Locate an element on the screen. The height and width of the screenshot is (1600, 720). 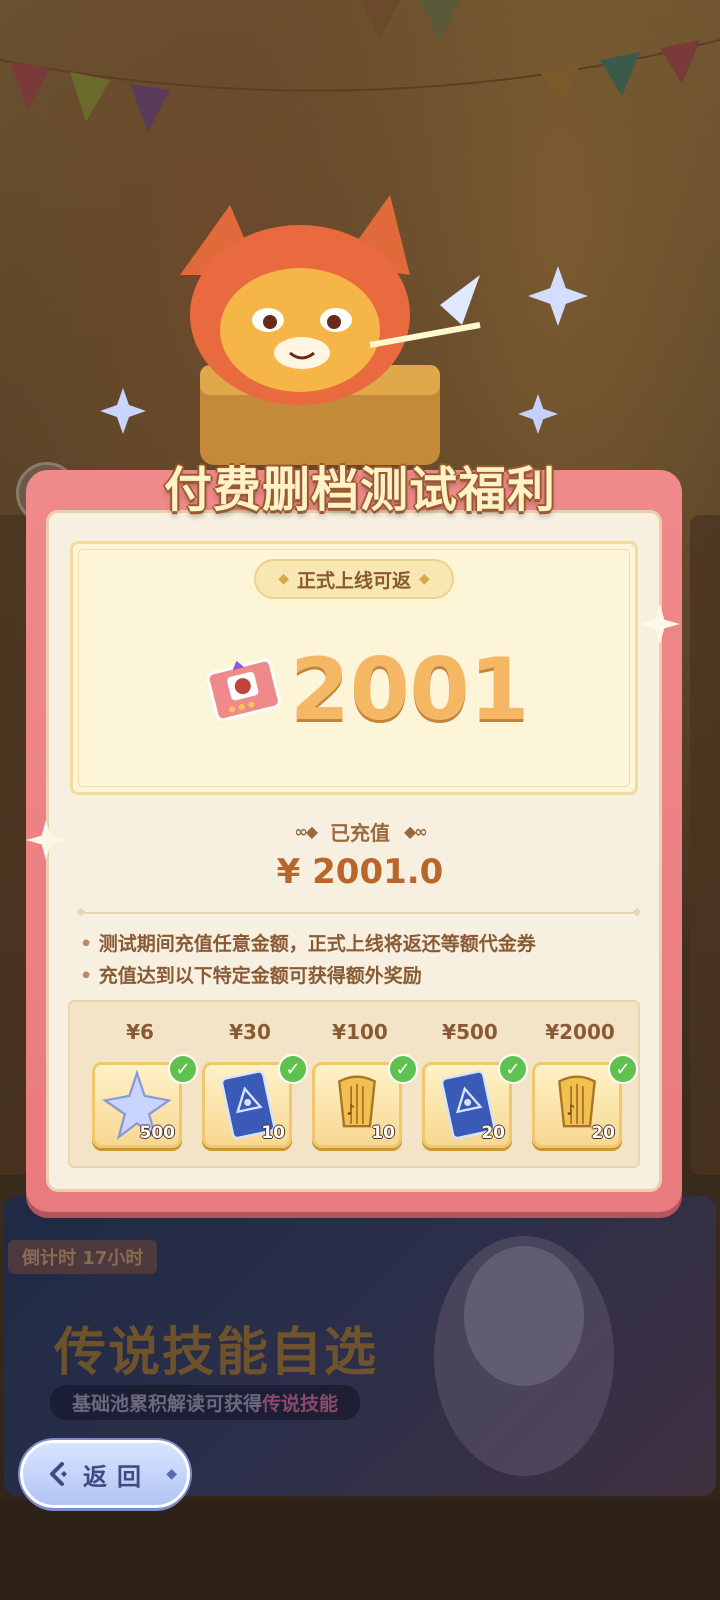
back-button: 返回 ◆ is located at coordinates (105, 1474).